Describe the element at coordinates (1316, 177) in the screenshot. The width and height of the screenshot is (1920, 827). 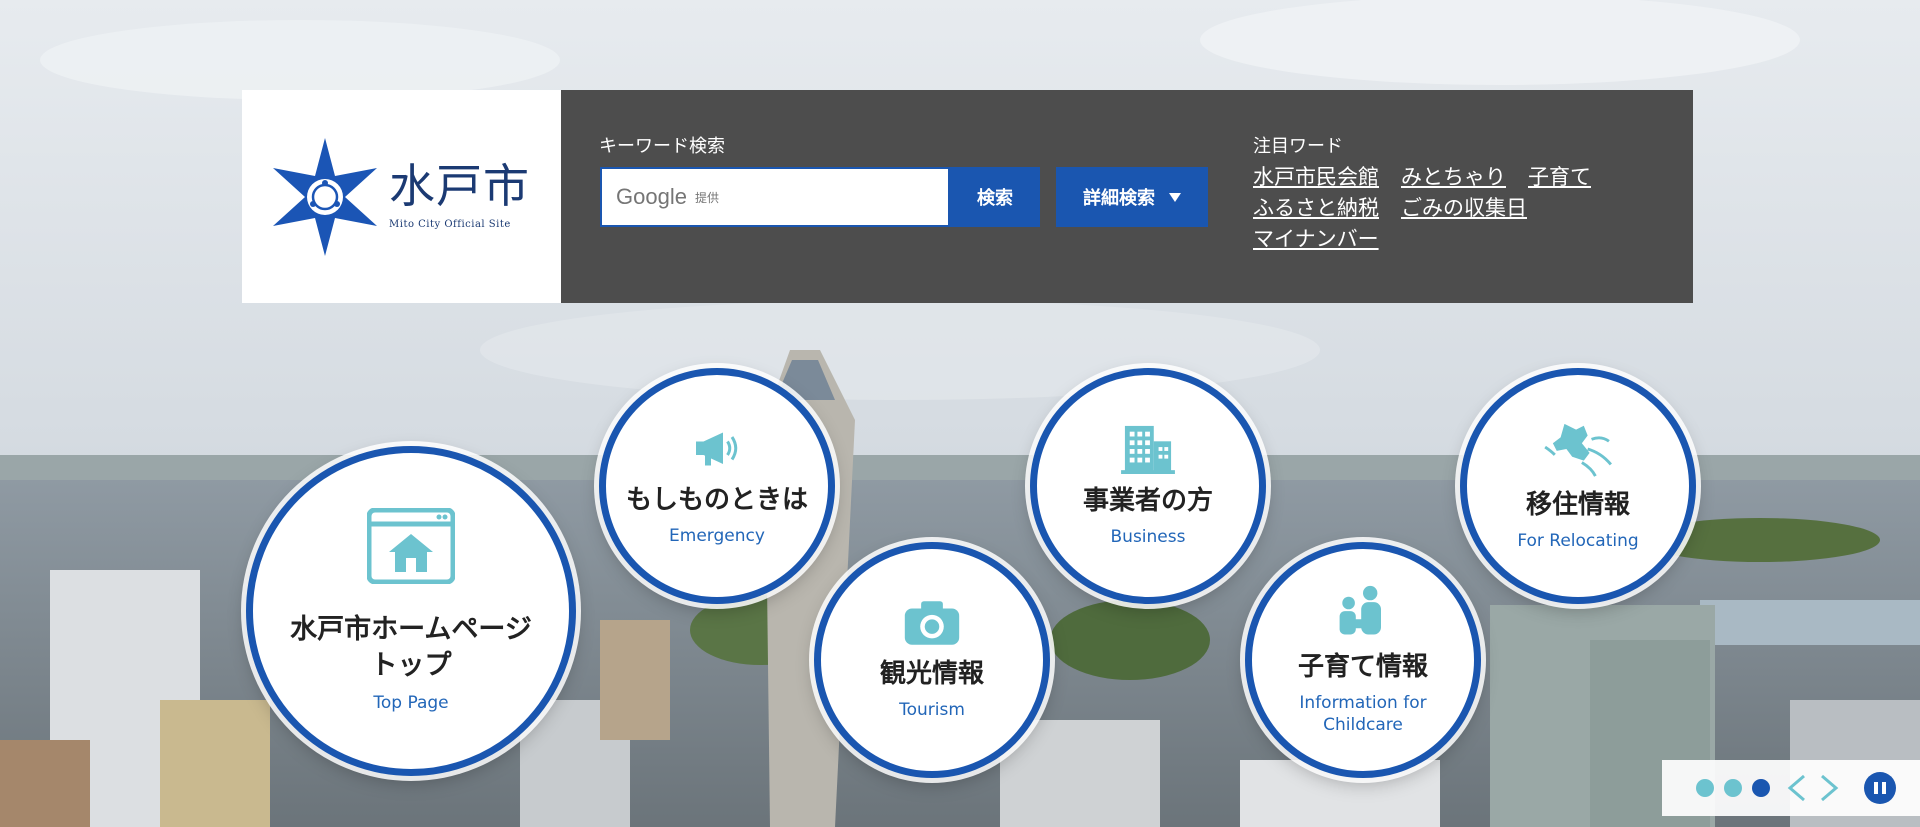
I see `trending-link: 水戸市民会館` at that location.